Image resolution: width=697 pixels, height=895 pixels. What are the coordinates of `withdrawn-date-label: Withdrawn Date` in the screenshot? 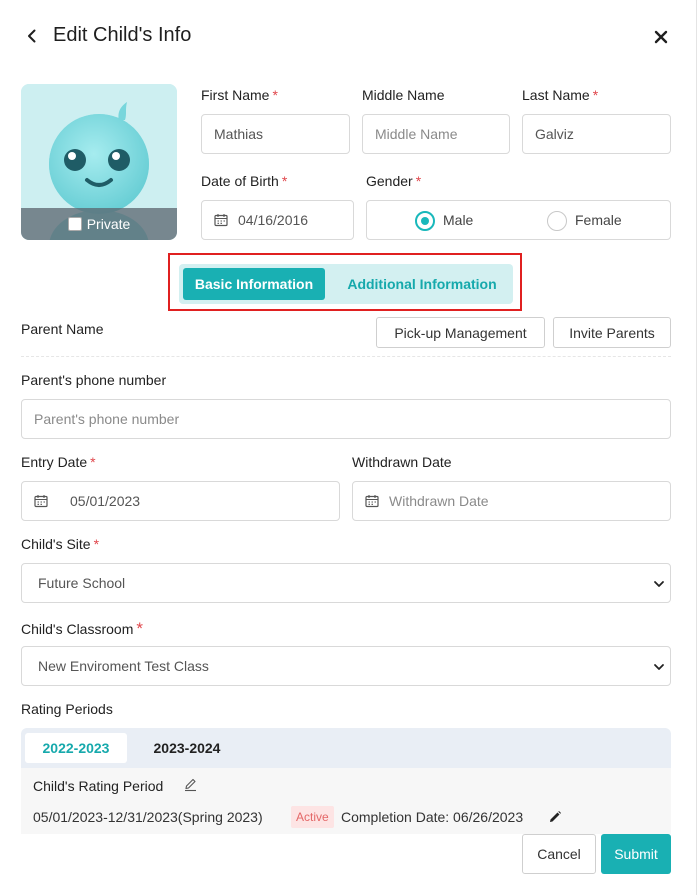 It's located at (402, 462).